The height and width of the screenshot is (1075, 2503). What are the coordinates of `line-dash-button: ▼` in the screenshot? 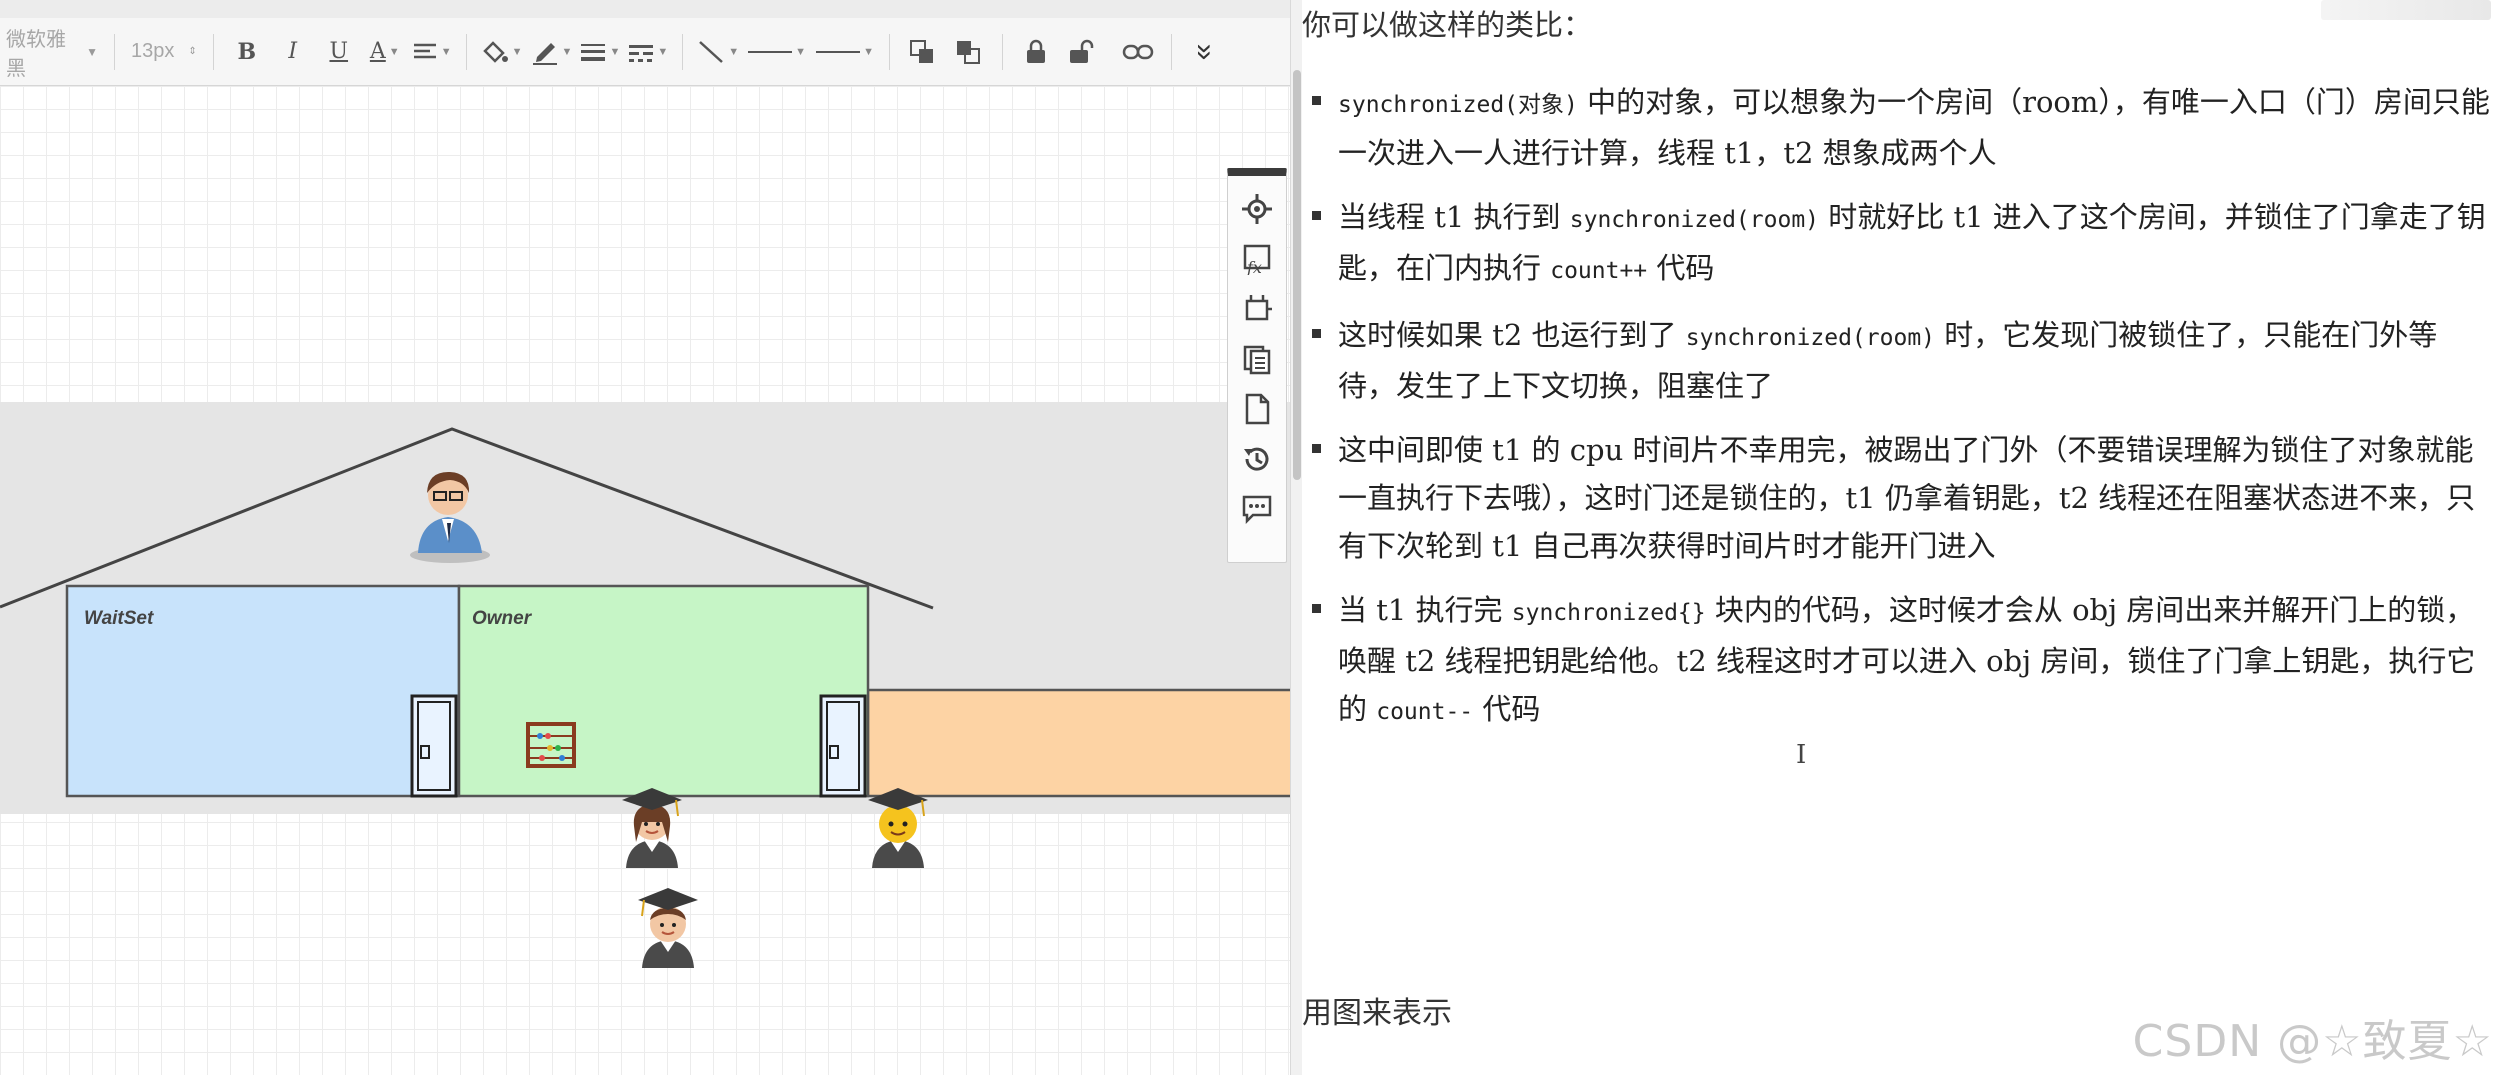 It's located at (648, 52).